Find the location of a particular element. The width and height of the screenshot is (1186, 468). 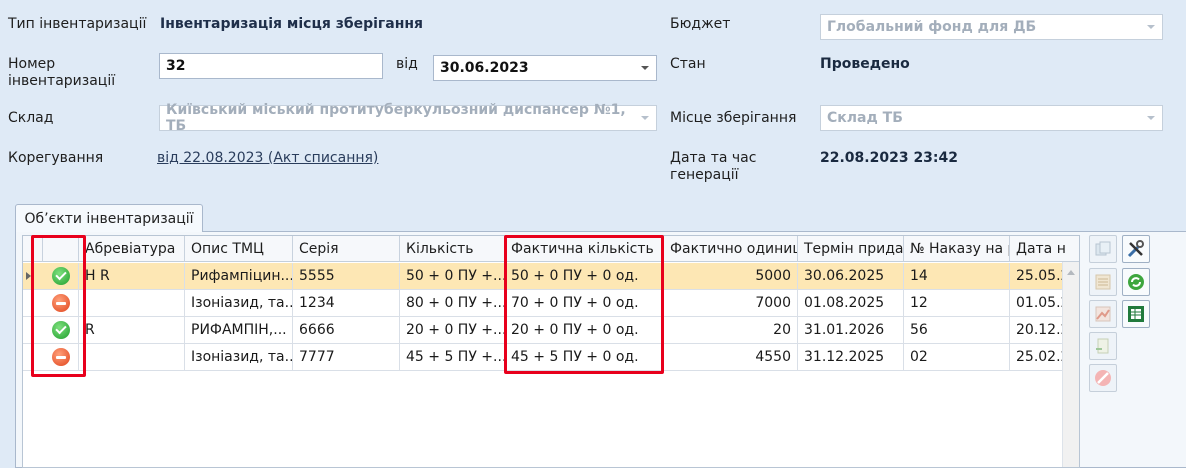

cell-term: 31.01.2026 is located at coordinates (851, 330).